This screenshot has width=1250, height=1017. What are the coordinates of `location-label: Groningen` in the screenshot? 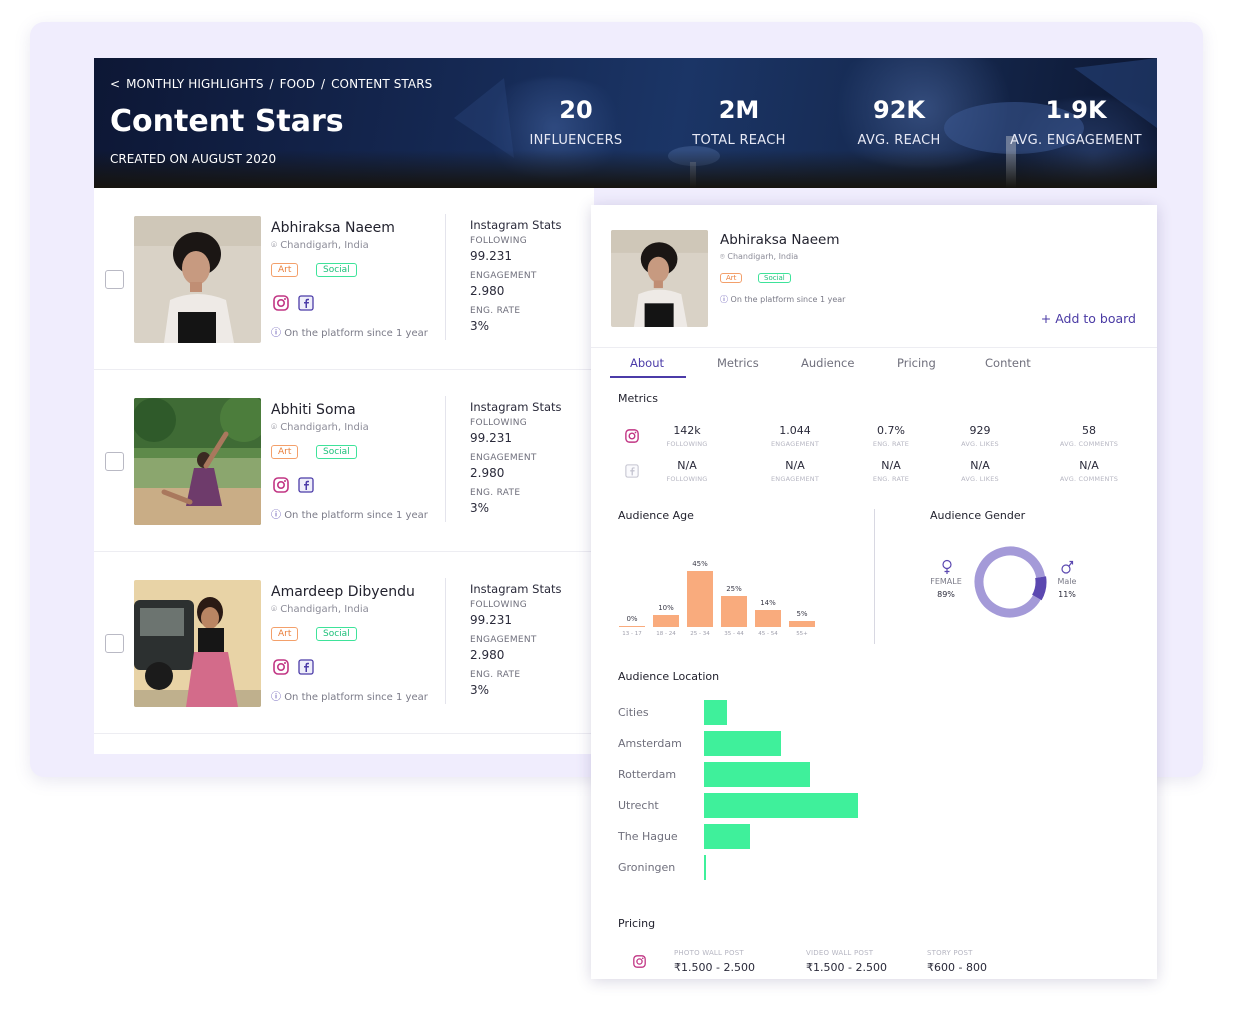 It's located at (647, 867).